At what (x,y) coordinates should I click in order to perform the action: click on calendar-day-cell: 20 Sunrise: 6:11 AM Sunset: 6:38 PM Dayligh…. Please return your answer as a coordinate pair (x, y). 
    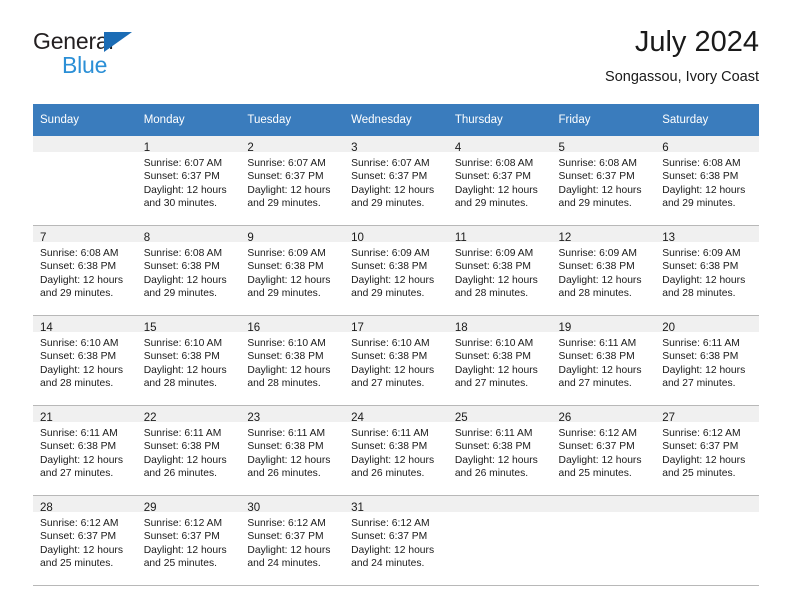
    Looking at the image, I should click on (707, 361).